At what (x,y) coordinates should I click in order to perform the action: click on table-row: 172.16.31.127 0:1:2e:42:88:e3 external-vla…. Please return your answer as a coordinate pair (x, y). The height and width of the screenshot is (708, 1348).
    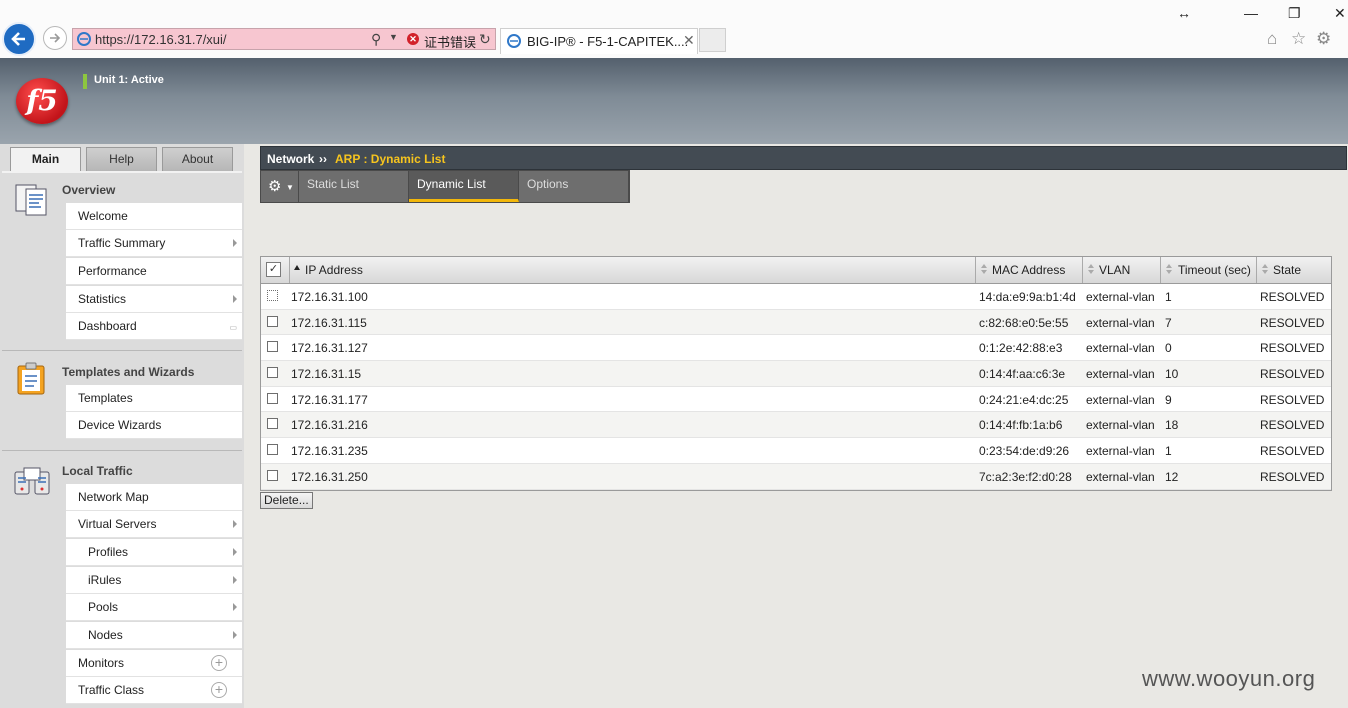
    Looking at the image, I should click on (796, 348).